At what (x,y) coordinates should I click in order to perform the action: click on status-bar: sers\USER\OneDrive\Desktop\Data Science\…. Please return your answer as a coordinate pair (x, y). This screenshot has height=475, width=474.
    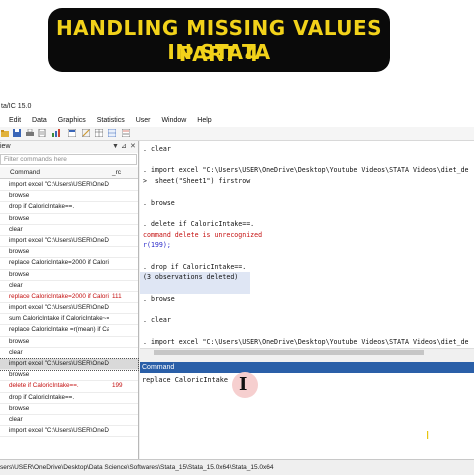
    Looking at the image, I should click on (237, 467).